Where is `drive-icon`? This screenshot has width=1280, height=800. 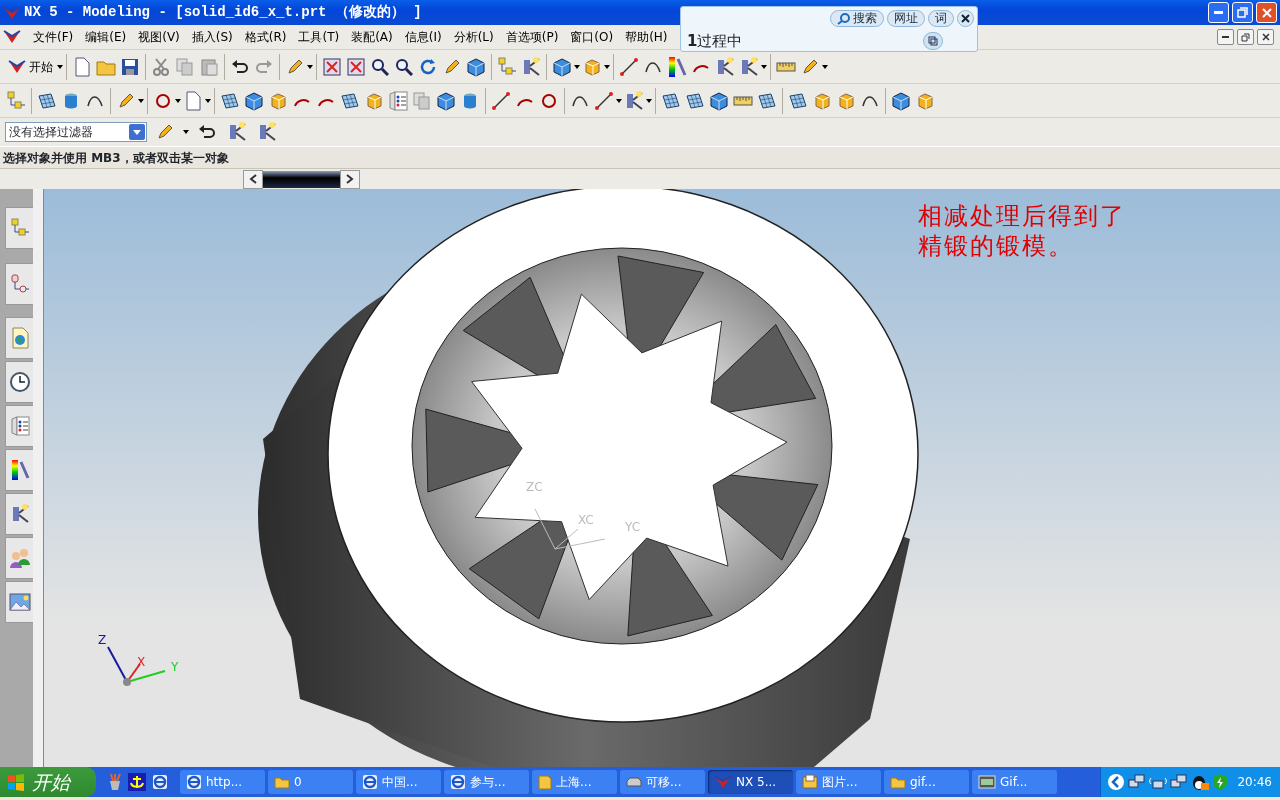 drive-icon is located at coordinates (634, 782).